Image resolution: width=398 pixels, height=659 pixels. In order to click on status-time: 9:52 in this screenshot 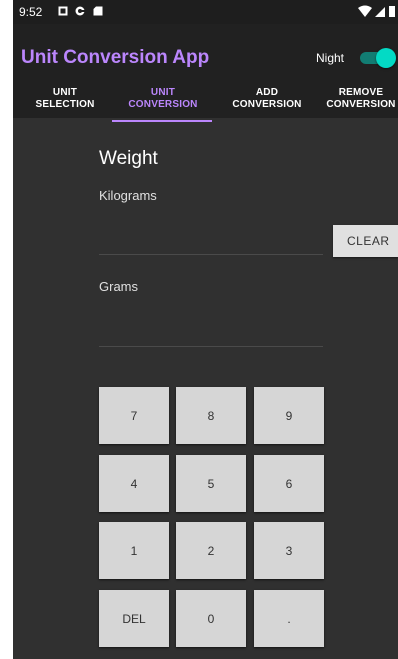, I will do `click(31, 12)`.